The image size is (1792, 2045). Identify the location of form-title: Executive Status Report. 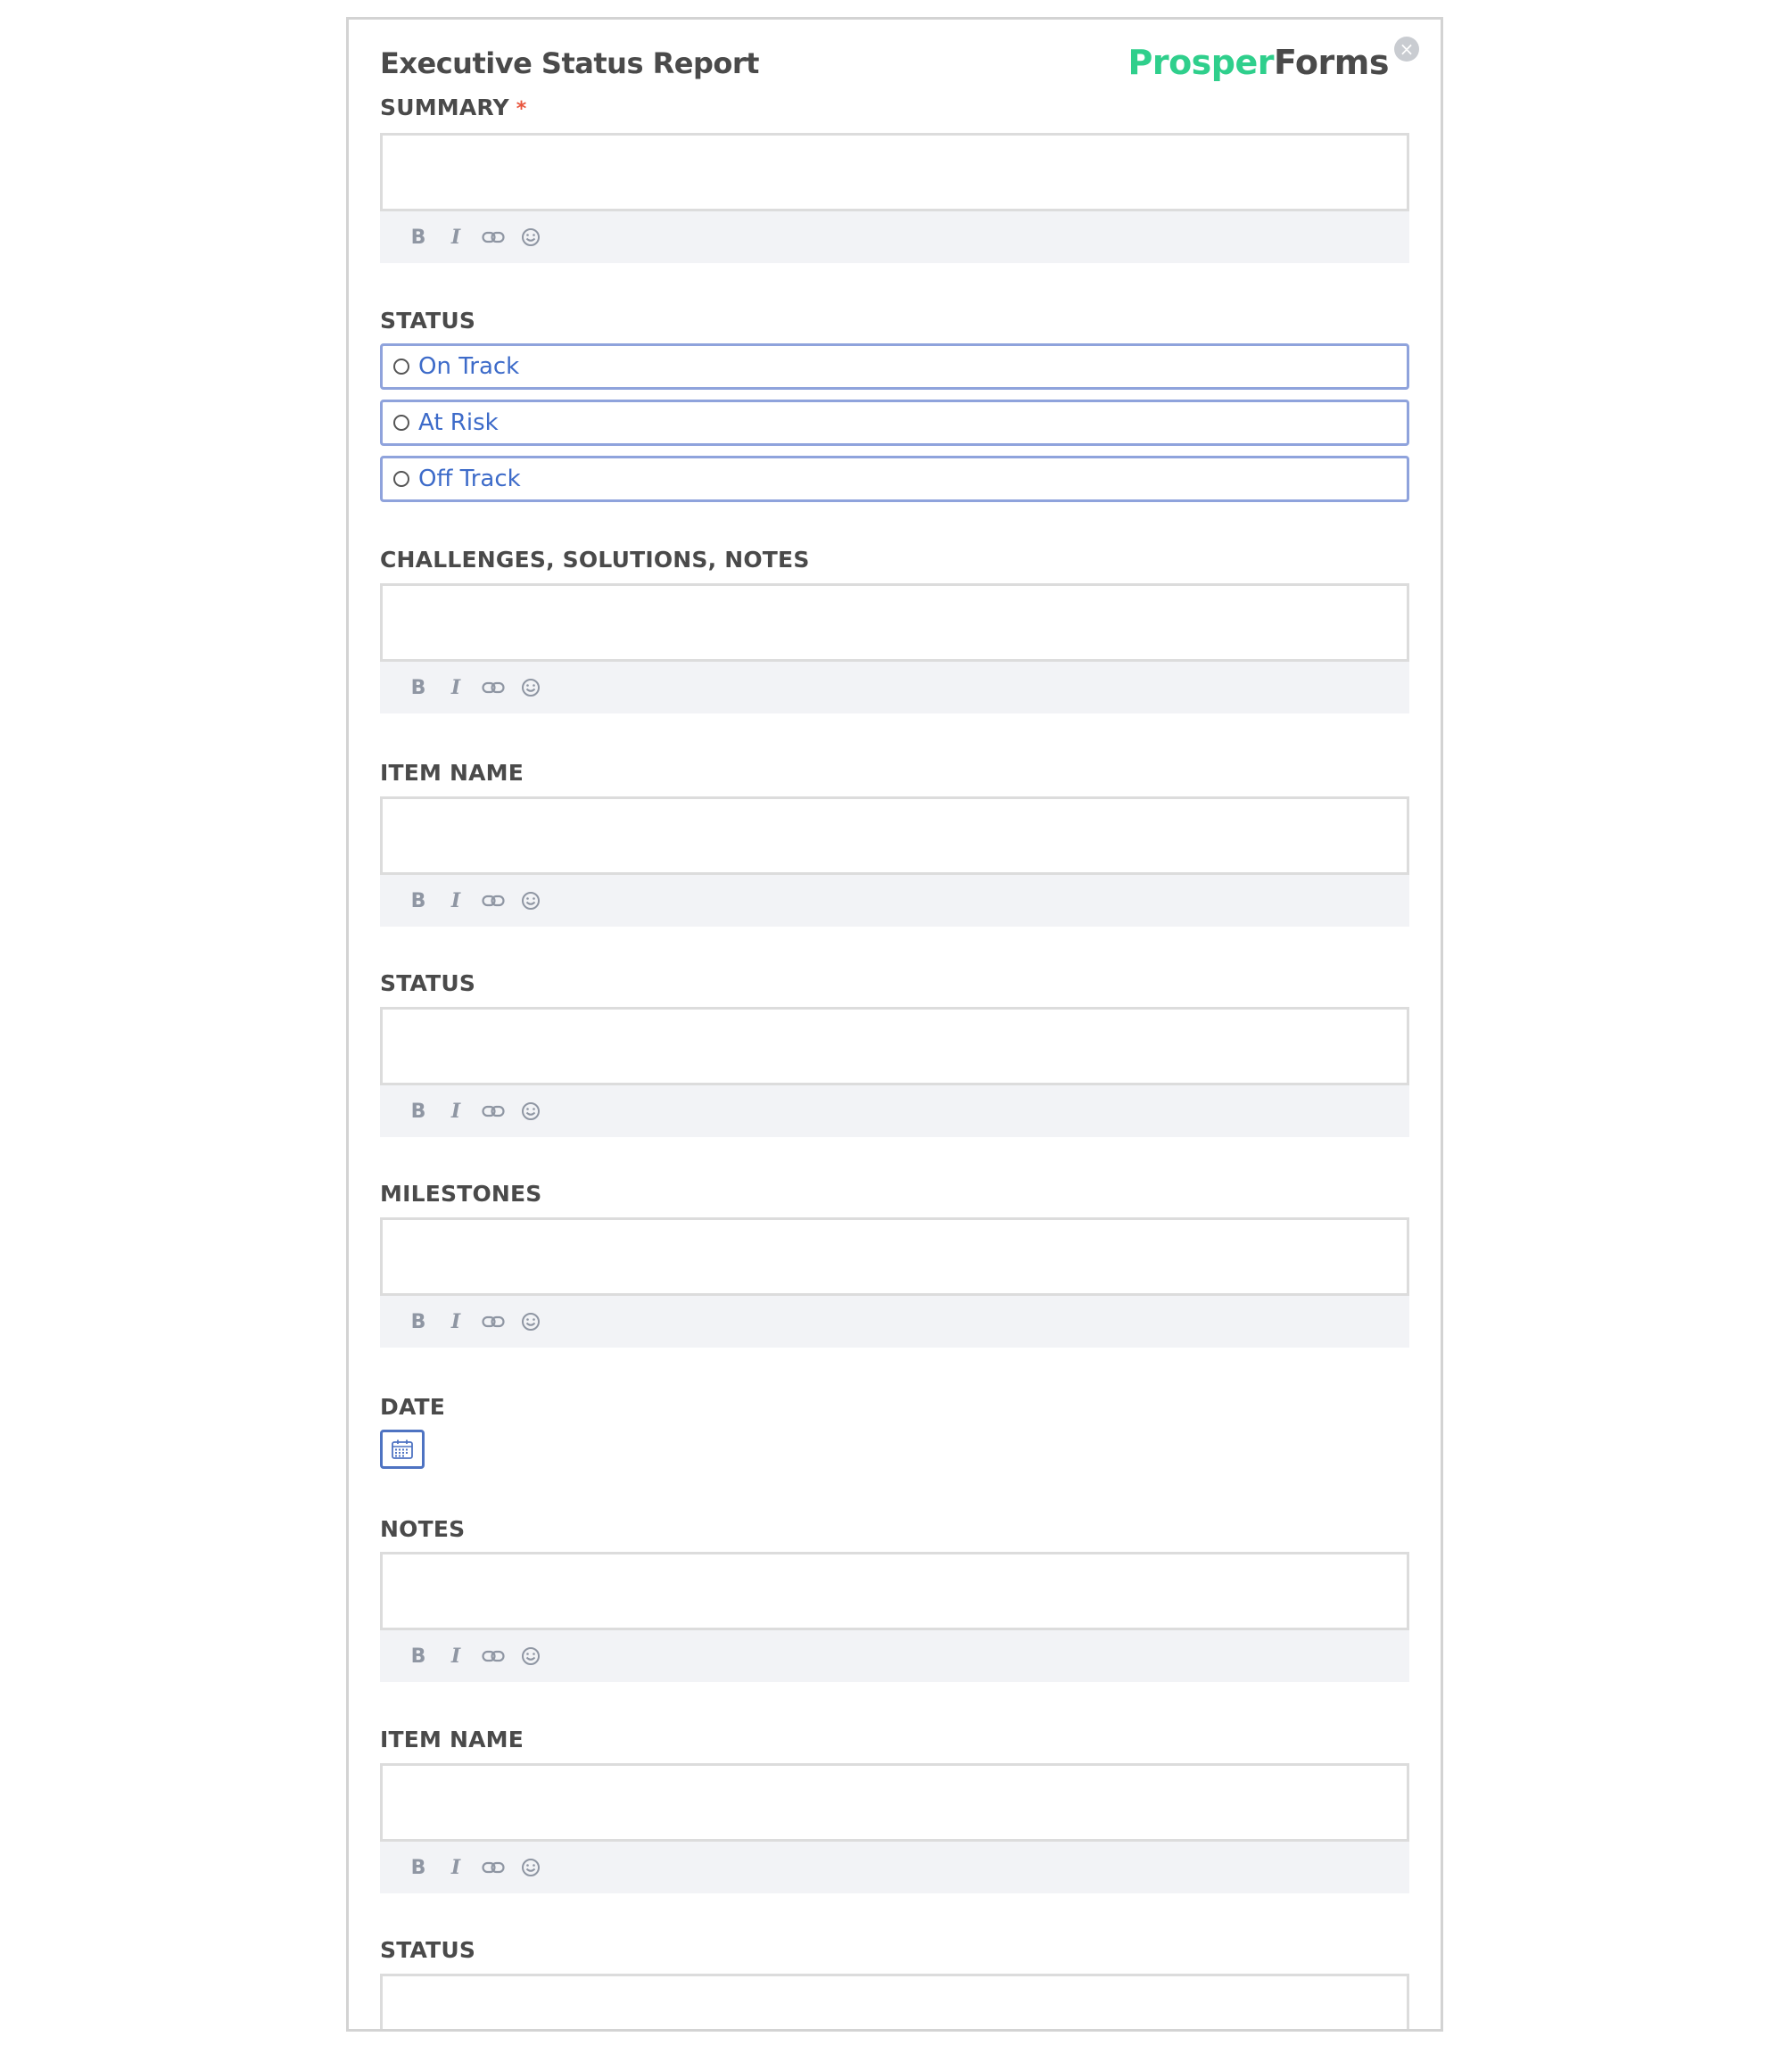
(569, 63).